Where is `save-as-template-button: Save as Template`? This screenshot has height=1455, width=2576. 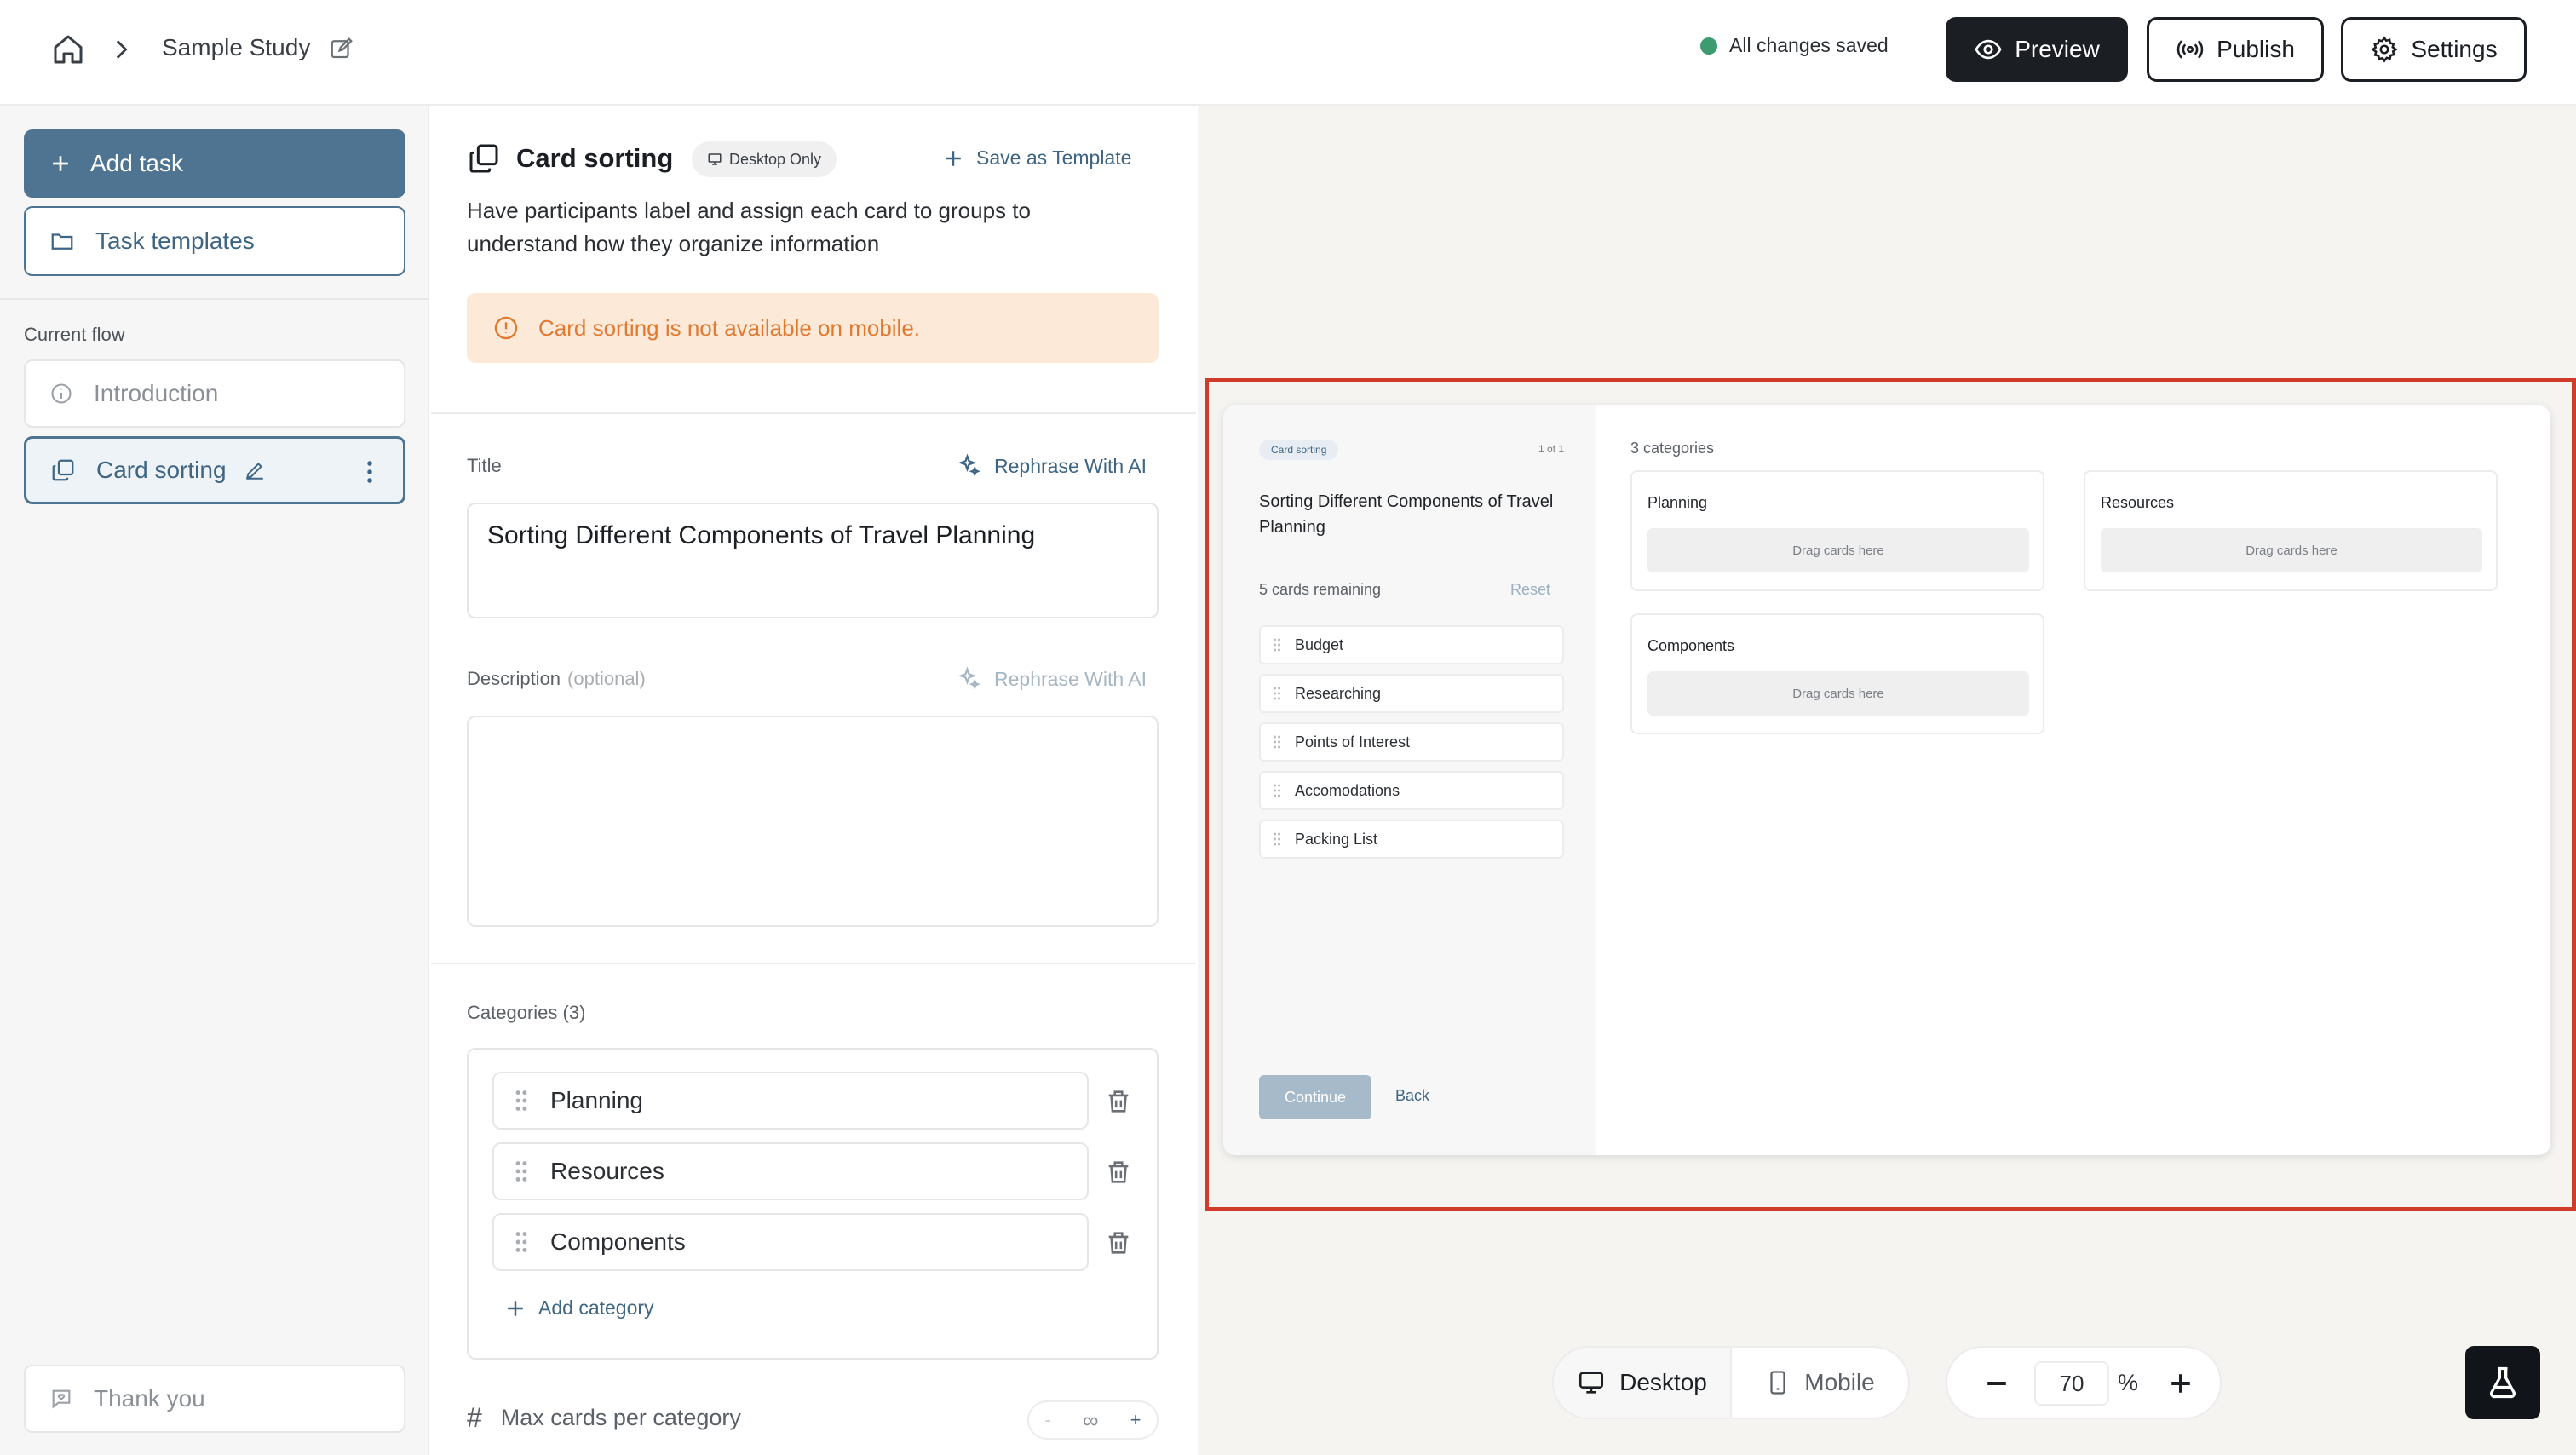
save-as-template-button: Save as Template is located at coordinates (1037, 158).